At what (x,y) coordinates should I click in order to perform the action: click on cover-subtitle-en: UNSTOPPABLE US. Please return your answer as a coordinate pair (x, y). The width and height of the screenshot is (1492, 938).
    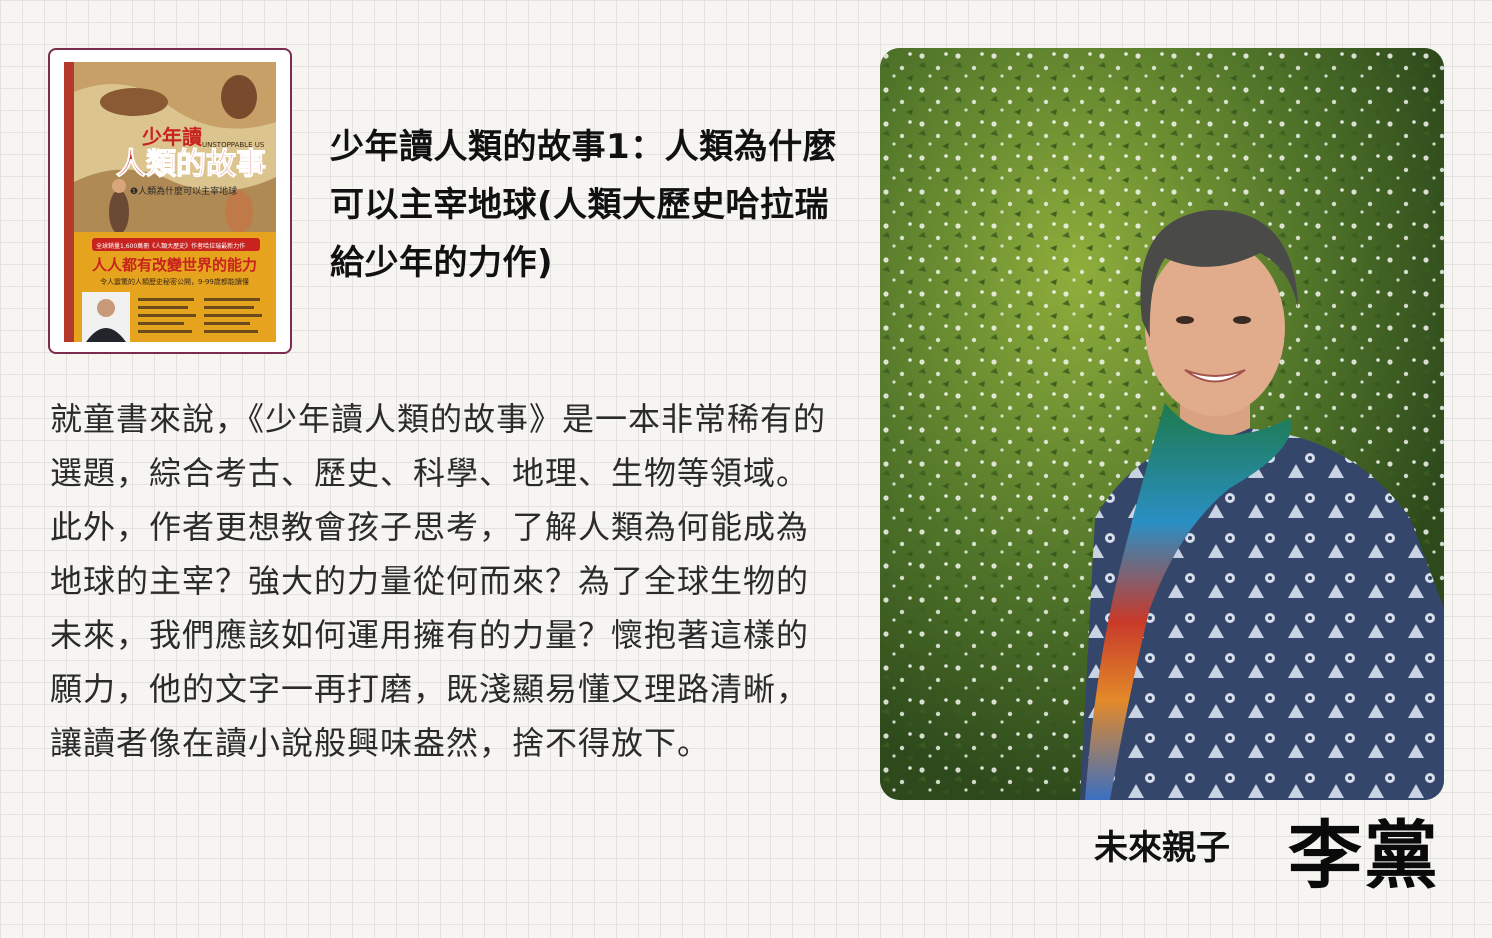
    Looking at the image, I should click on (233, 145).